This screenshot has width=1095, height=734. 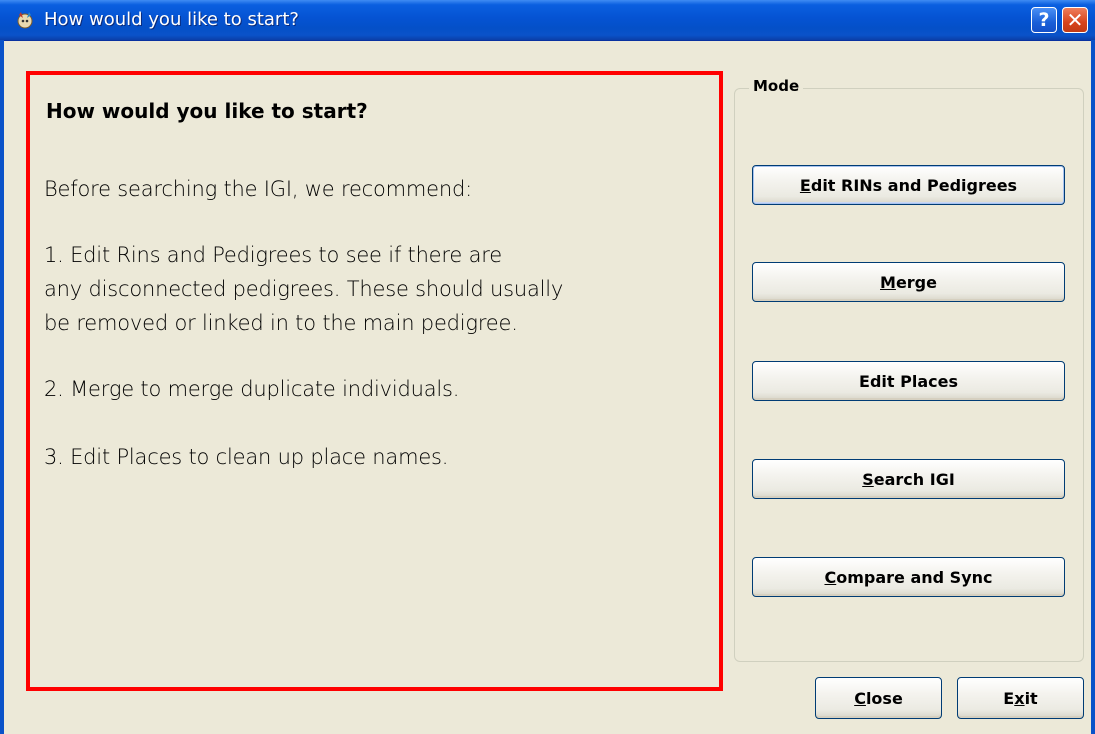 I want to click on instructions-step-3: 3. Edit Places to clean up place names., so click(x=246, y=457).